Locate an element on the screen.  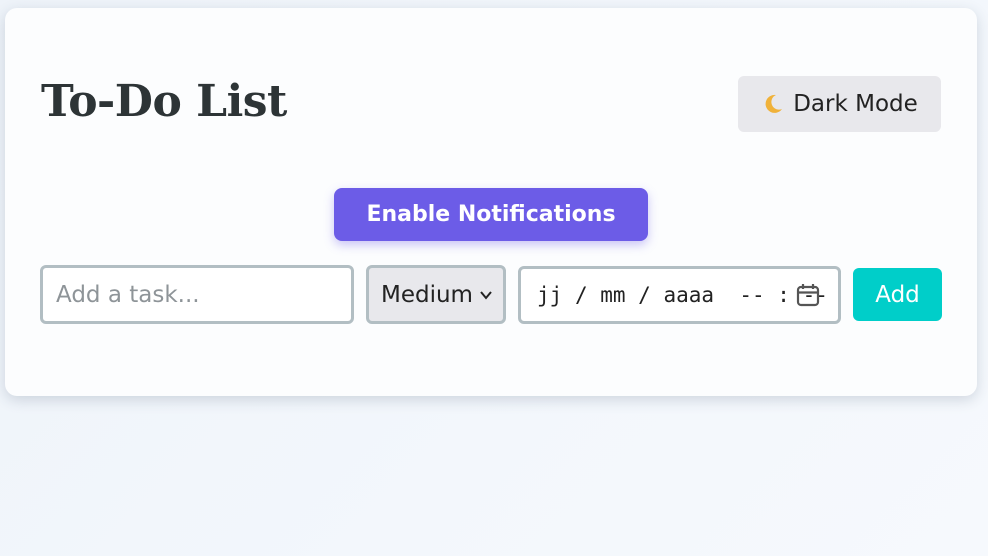
date-month-field: mm is located at coordinates (612, 295).